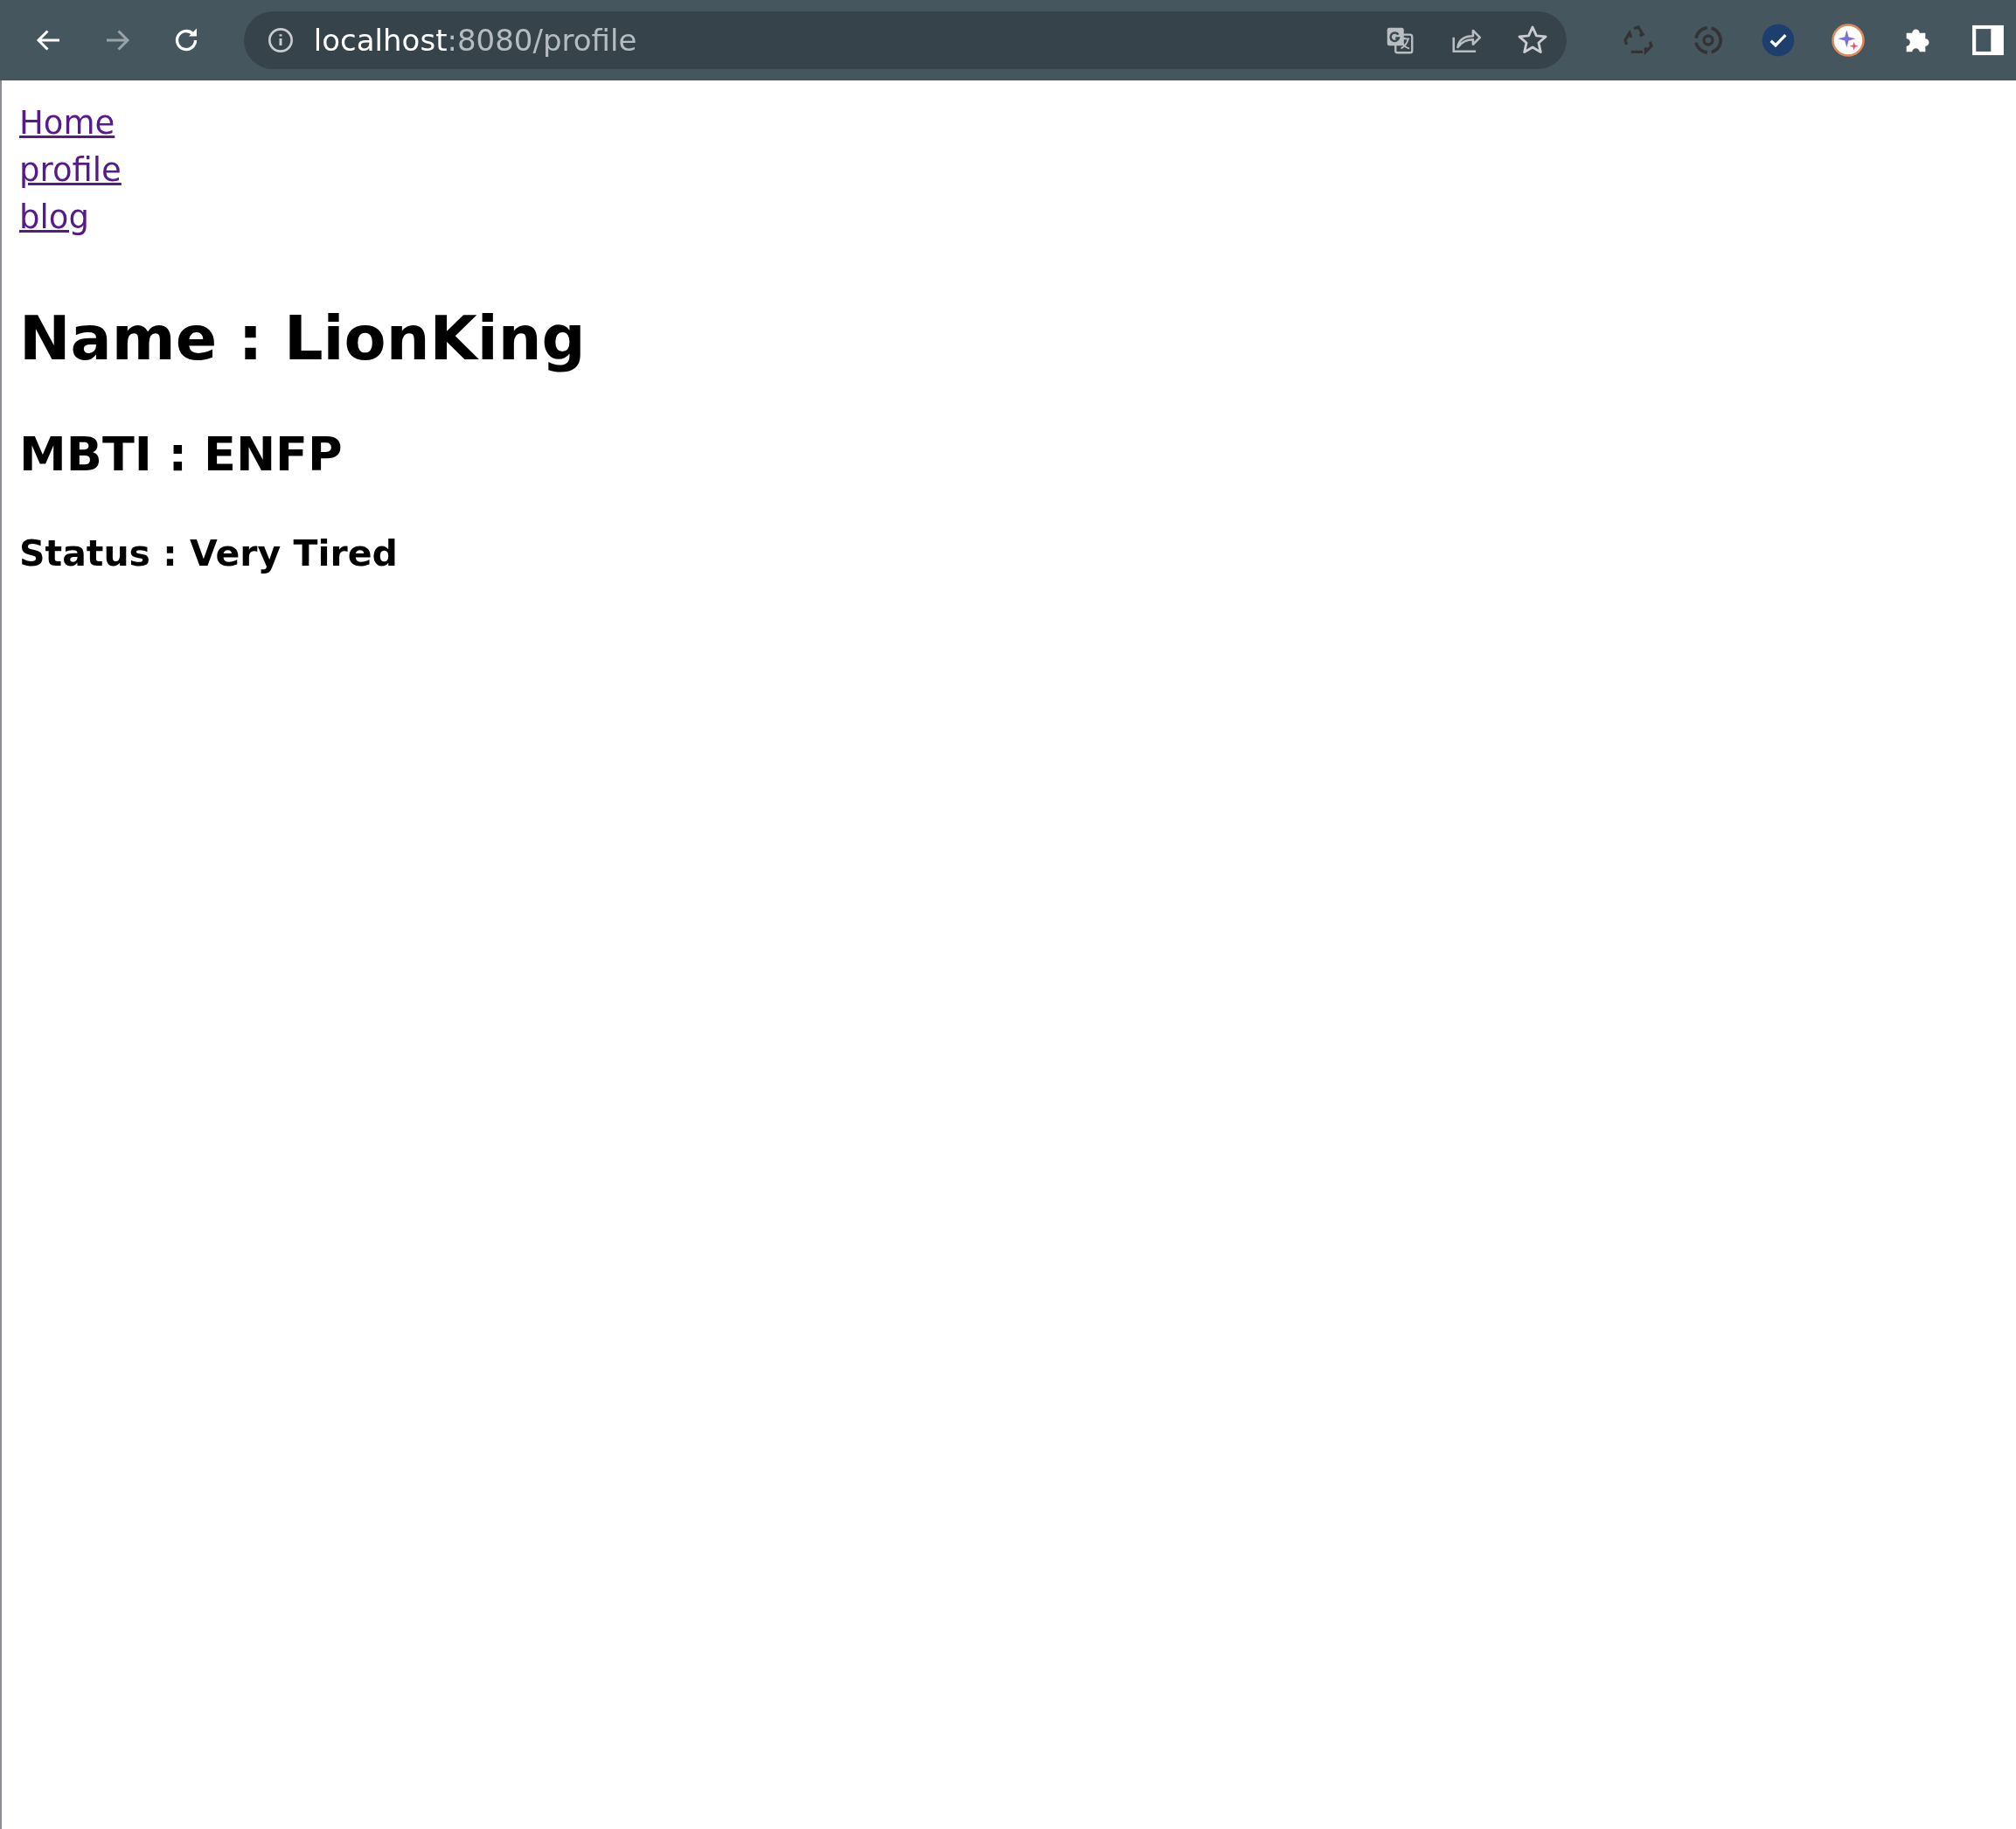 This screenshot has height=1829, width=2016. What do you see at coordinates (54, 217) in the screenshot?
I see `nav-link: blog` at bounding box center [54, 217].